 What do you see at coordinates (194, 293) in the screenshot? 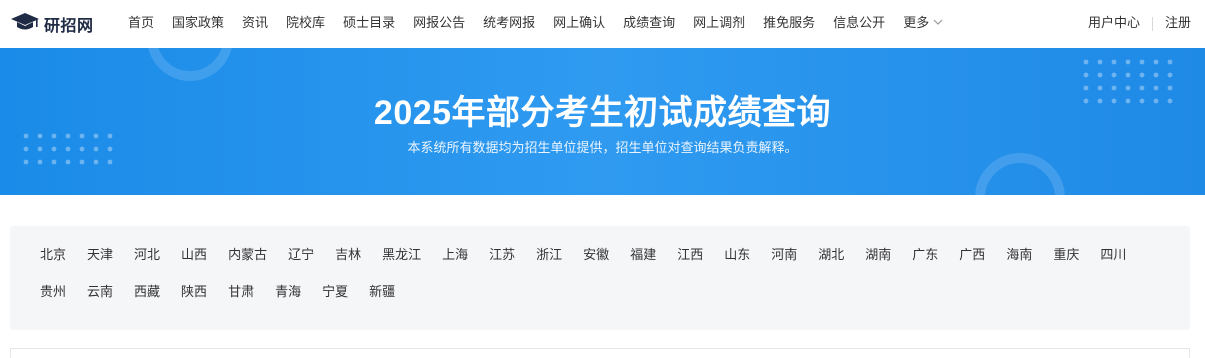
I see `province-link: 陕西` at bounding box center [194, 293].